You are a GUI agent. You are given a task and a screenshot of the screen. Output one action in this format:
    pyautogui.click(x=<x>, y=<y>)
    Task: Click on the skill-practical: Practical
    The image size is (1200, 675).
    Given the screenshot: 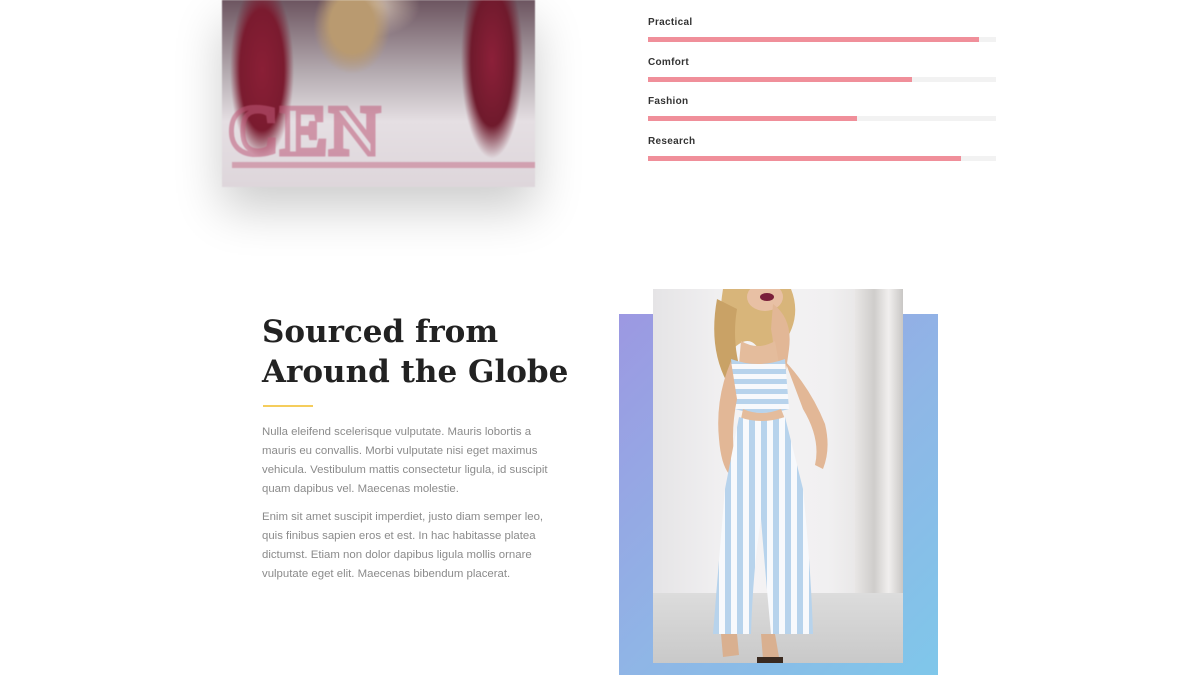 What is the action you would take?
    pyautogui.click(x=822, y=36)
    